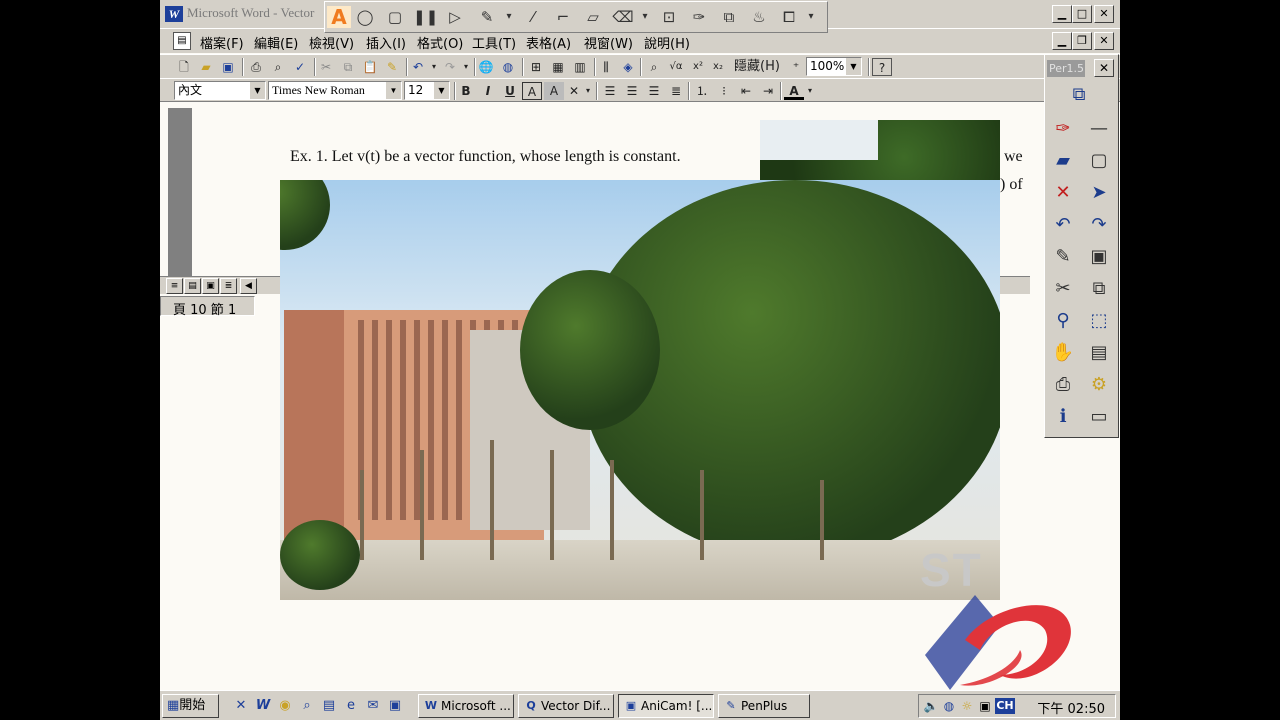 The image size is (1280, 720). I want to click on search-quicklaunch-icon: ⌕, so click(307, 706).